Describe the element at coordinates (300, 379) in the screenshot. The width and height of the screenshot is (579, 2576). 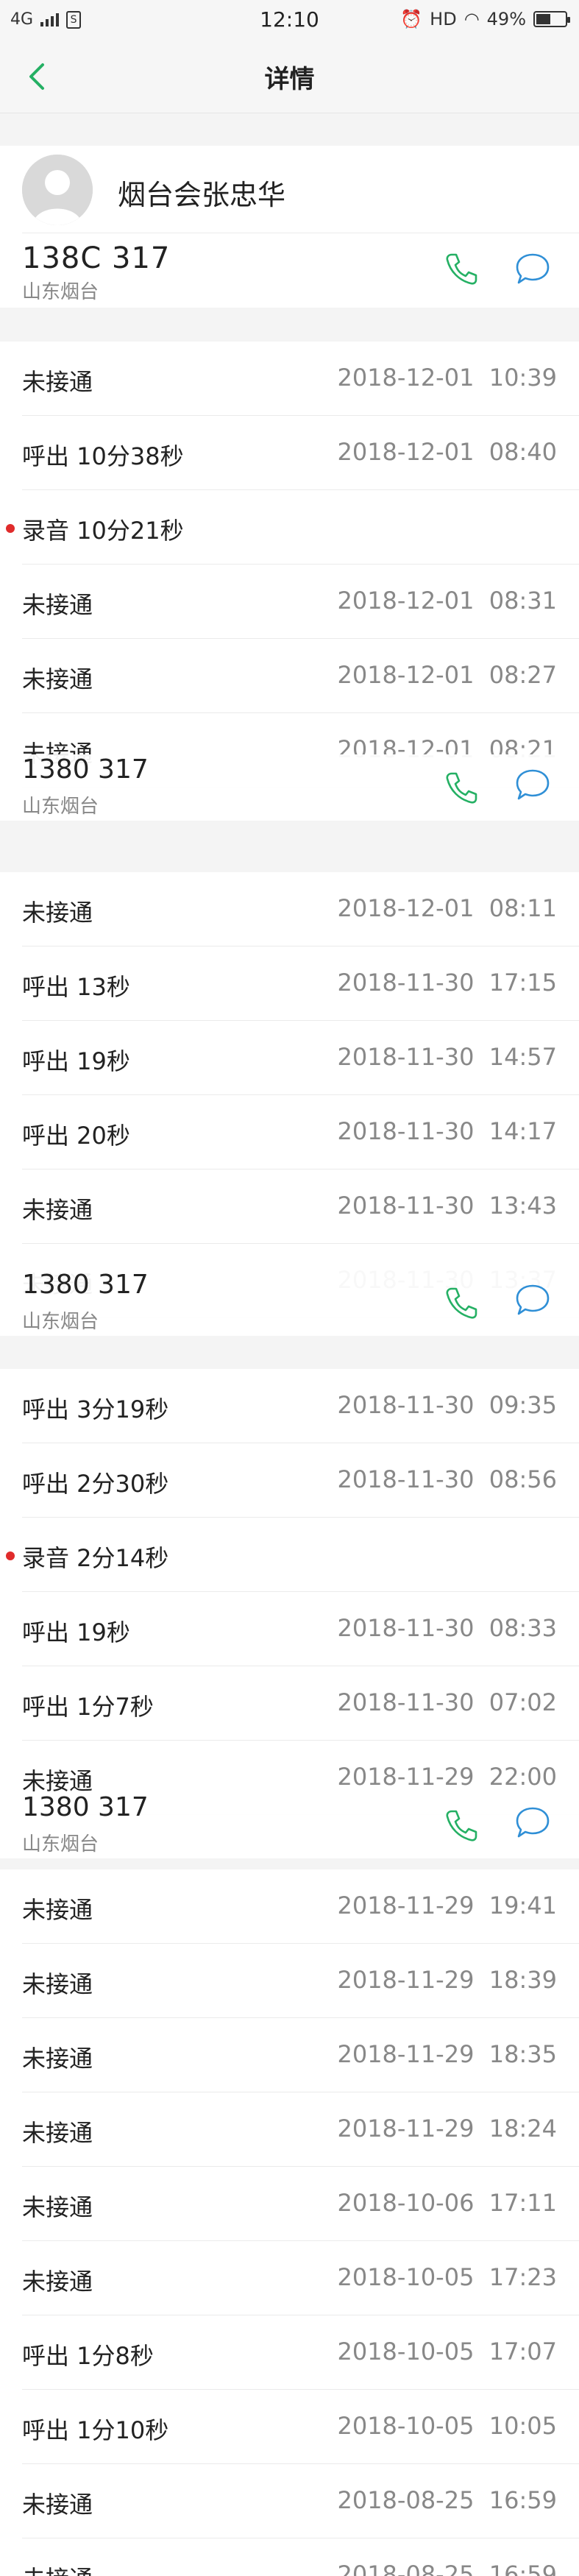
I see `call-log-row: 未接通 2018-12-01 10:39` at that location.